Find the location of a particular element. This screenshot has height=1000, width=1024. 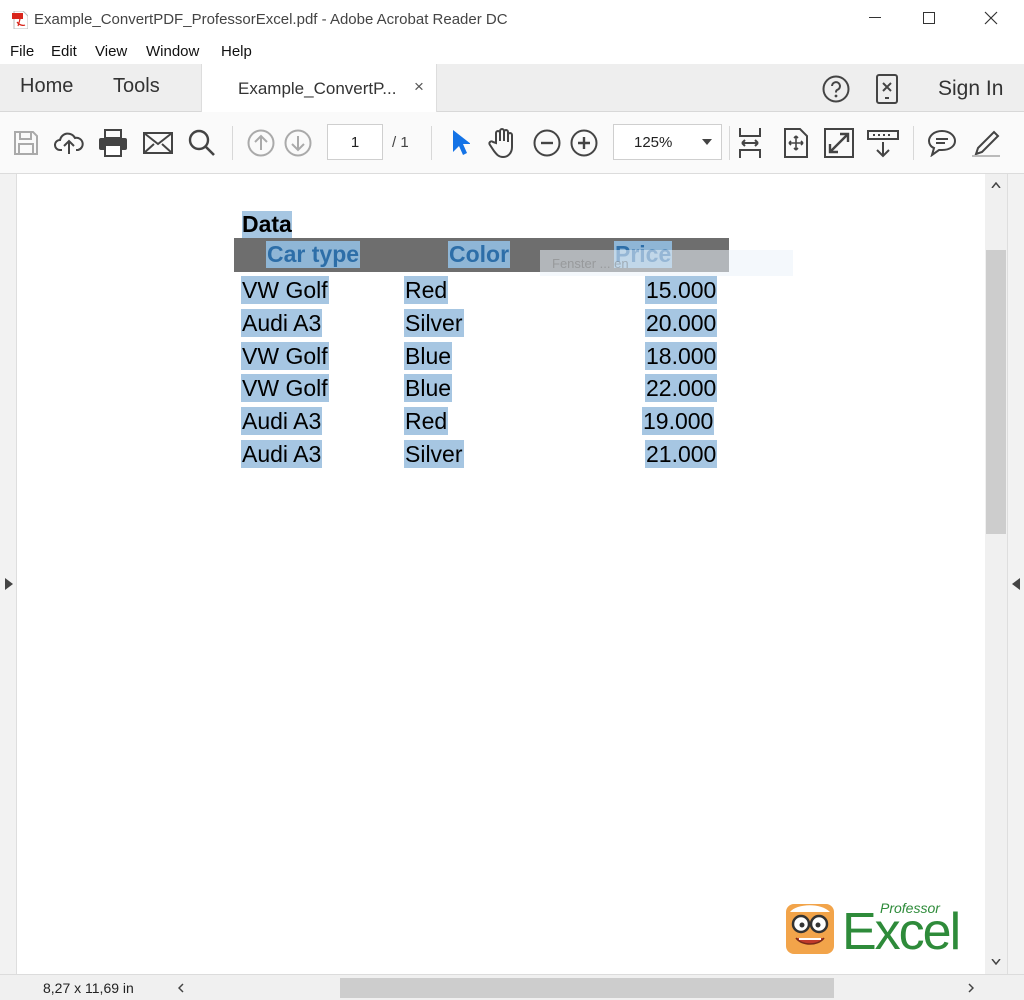

tab-home: Home is located at coordinates (46, 86).